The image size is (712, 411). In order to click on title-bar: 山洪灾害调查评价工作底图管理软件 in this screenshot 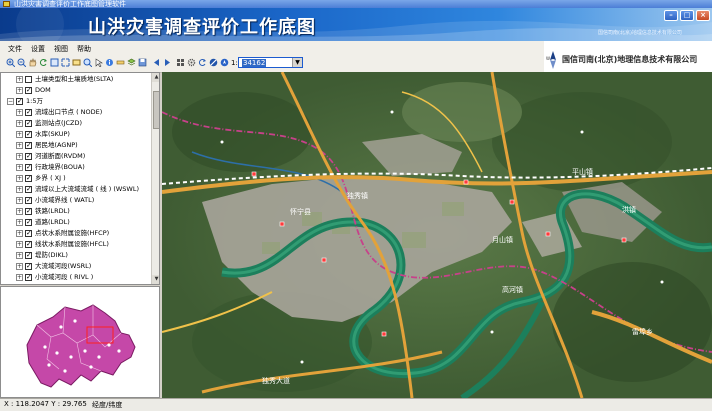, I will do `click(356, 4)`.